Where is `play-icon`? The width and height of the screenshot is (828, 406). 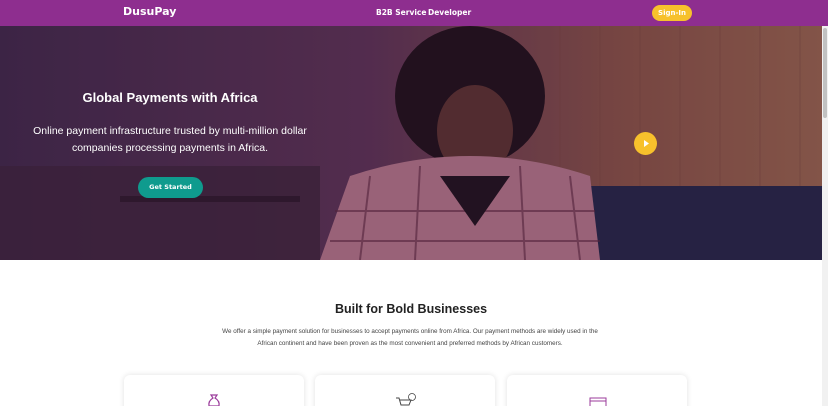 play-icon is located at coordinates (646, 143).